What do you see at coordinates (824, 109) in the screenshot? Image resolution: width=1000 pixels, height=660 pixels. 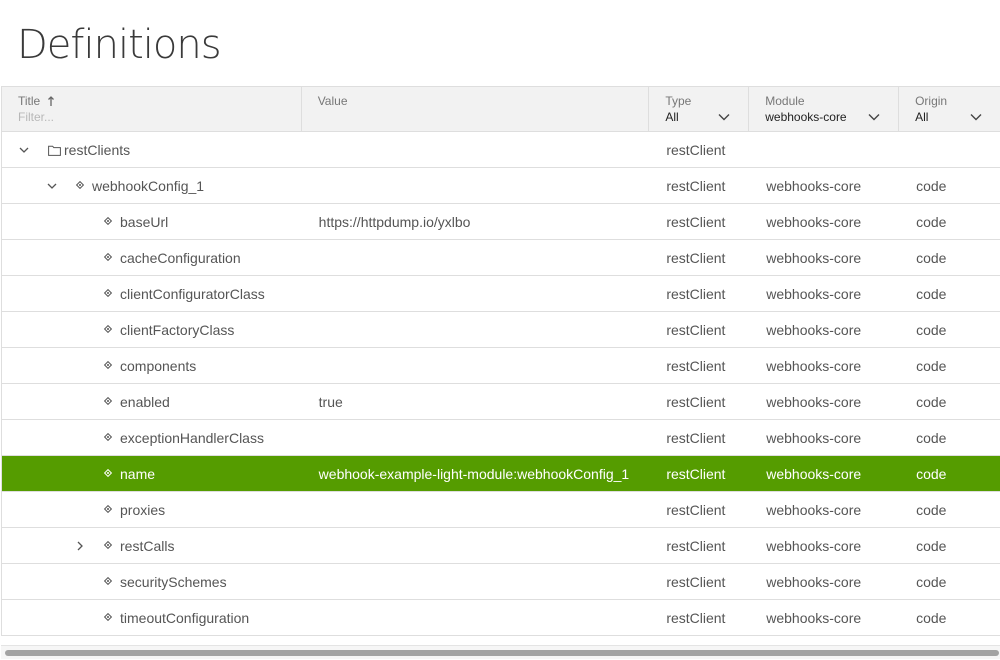 I see `column-header-module: Module webhooks-core` at bounding box center [824, 109].